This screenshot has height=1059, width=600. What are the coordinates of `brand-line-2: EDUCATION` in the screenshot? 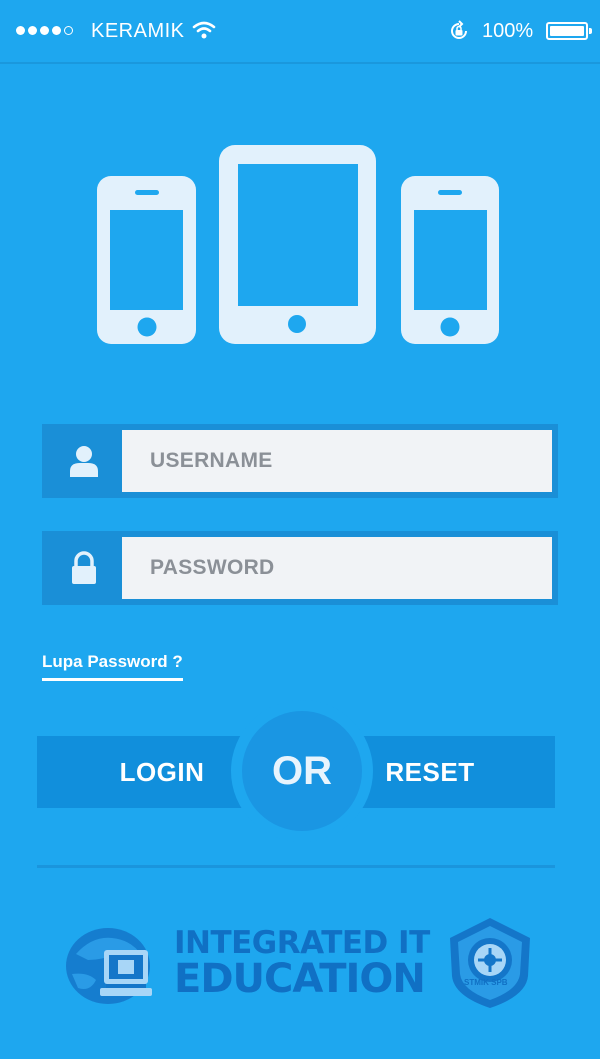 It's located at (300, 979).